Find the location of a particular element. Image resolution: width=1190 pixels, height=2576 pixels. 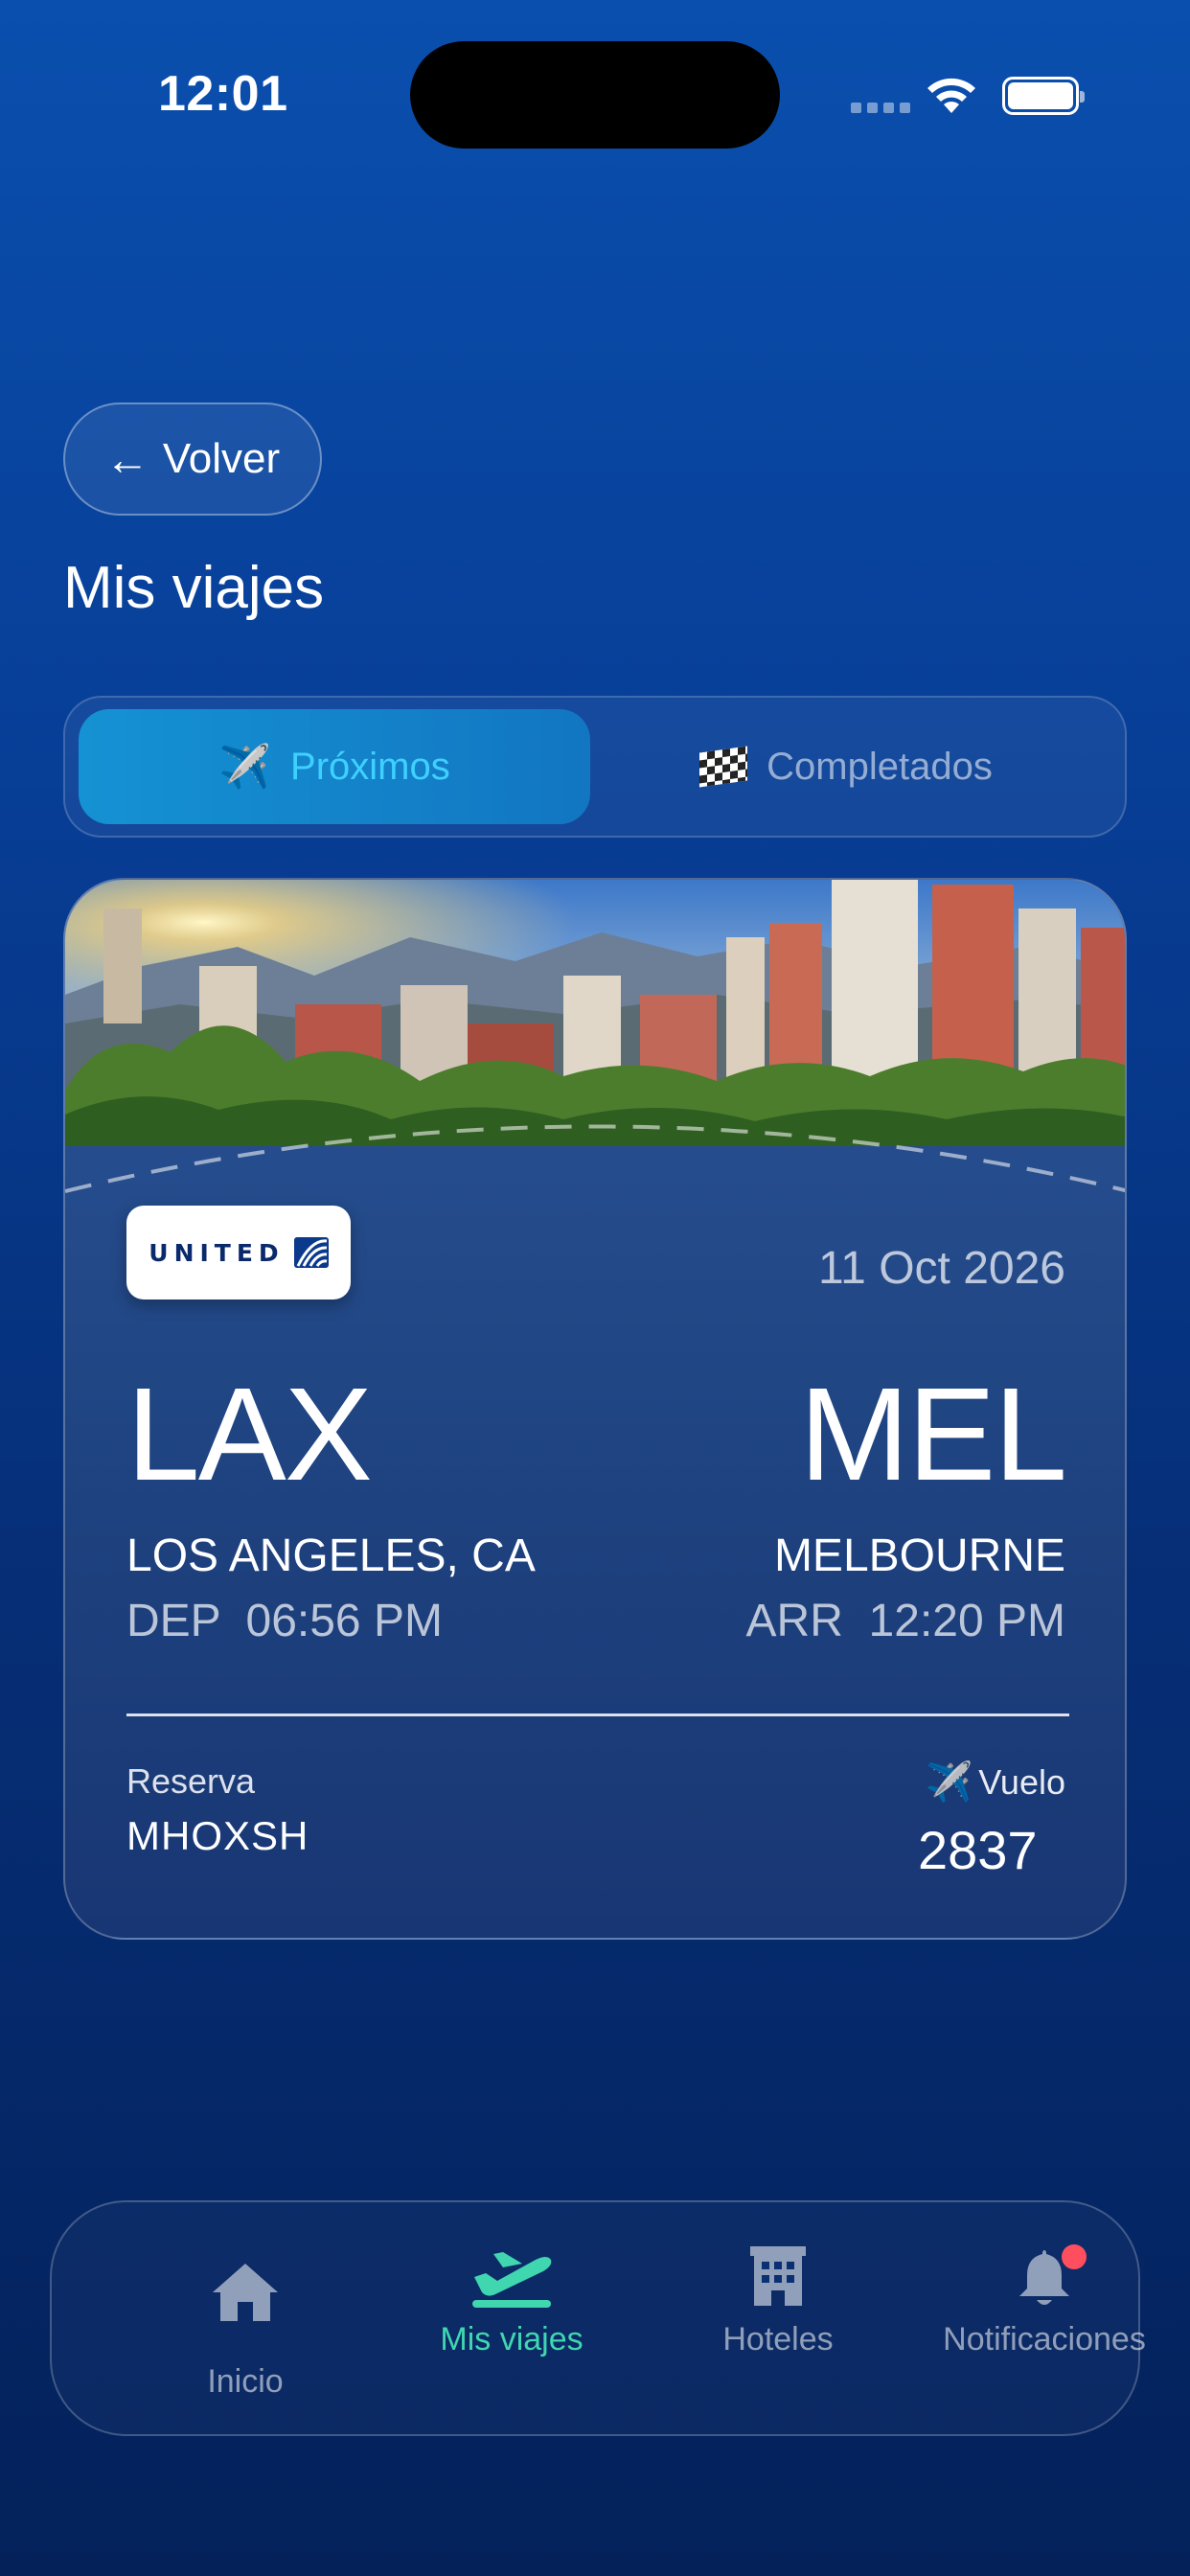

nav-label-notifications: Notificaciones is located at coordinates (1044, 2340).